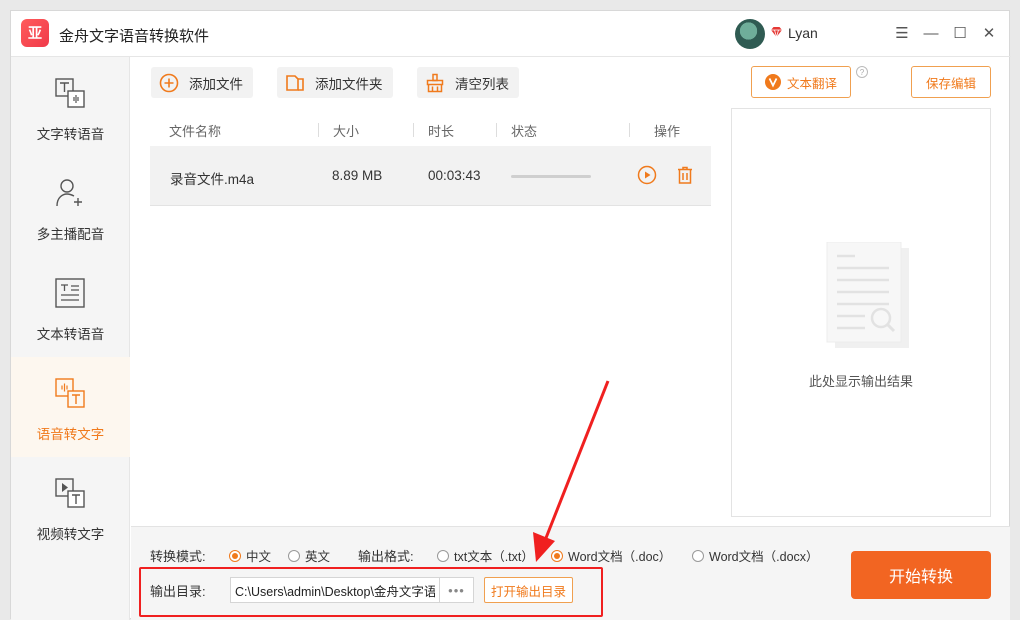 The width and height of the screenshot is (1020, 620). I want to click on sidebar-item-multi-voice: 多主播配音, so click(70, 207).